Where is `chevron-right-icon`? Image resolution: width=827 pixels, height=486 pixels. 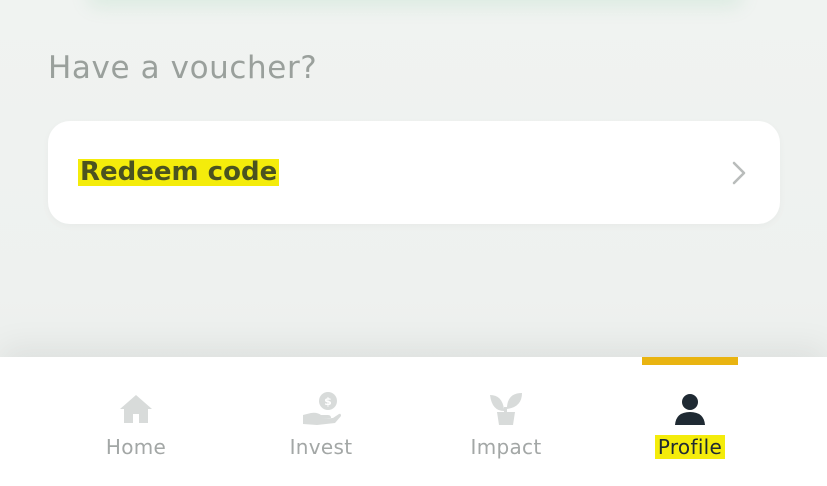
chevron-right-icon is located at coordinates (739, 173).